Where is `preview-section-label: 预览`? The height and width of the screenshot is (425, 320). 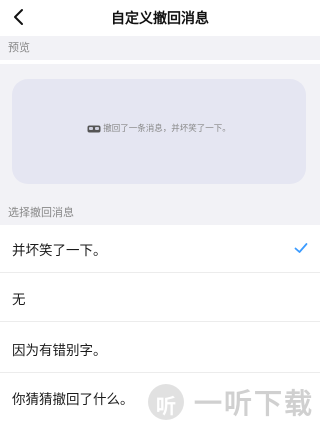
preview-section-label: 预览 is located at coordinates (160, 48).